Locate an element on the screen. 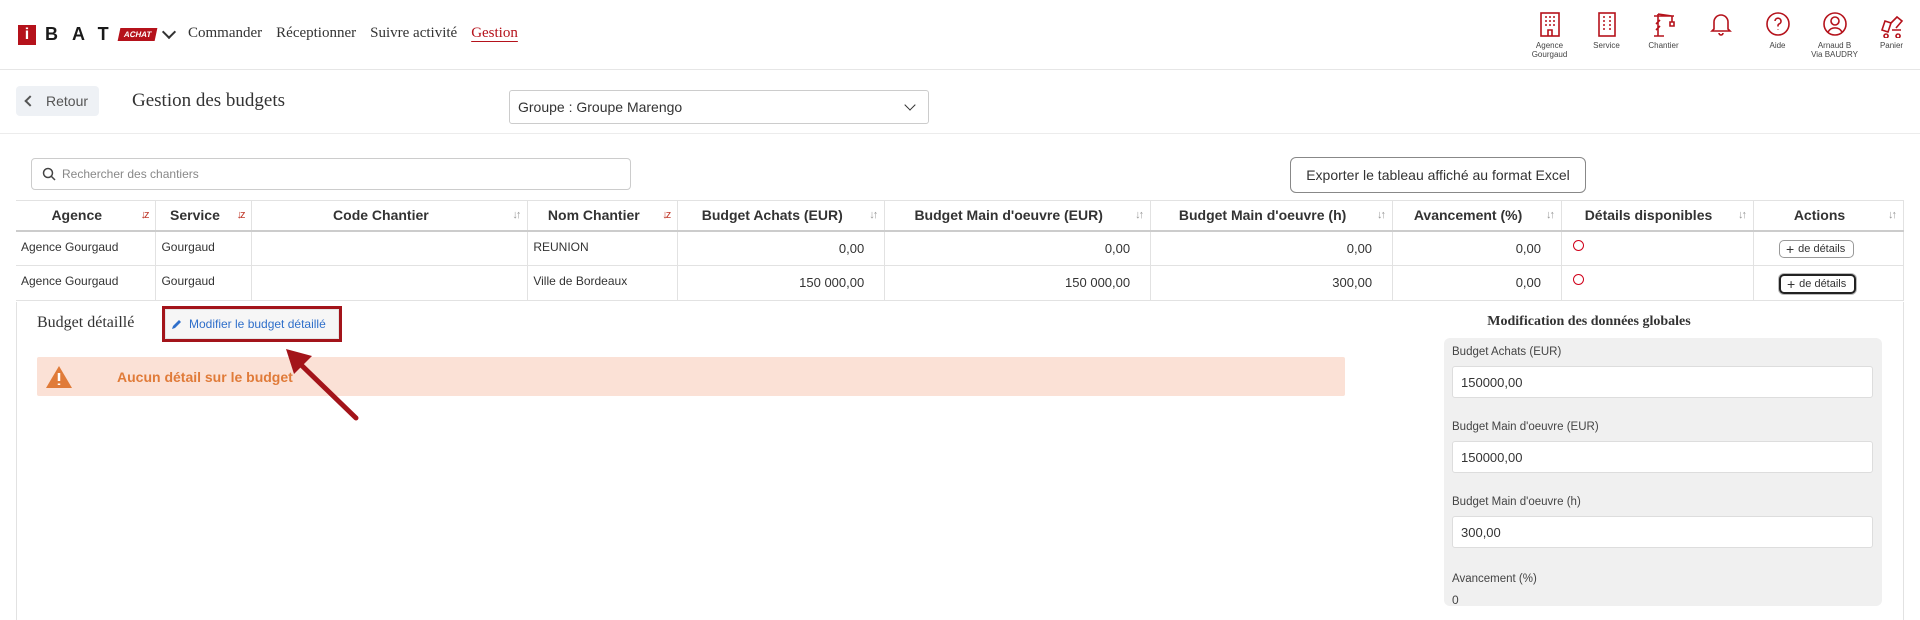 This screenshot has height=620, width=1920. search-box is located at coordinates (331, 174).